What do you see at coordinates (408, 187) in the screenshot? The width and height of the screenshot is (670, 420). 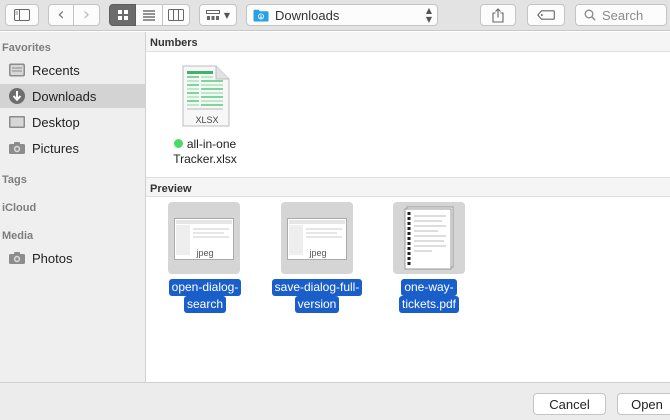 I see `group-header-preview: Preview` at bounding box center [408, 187].